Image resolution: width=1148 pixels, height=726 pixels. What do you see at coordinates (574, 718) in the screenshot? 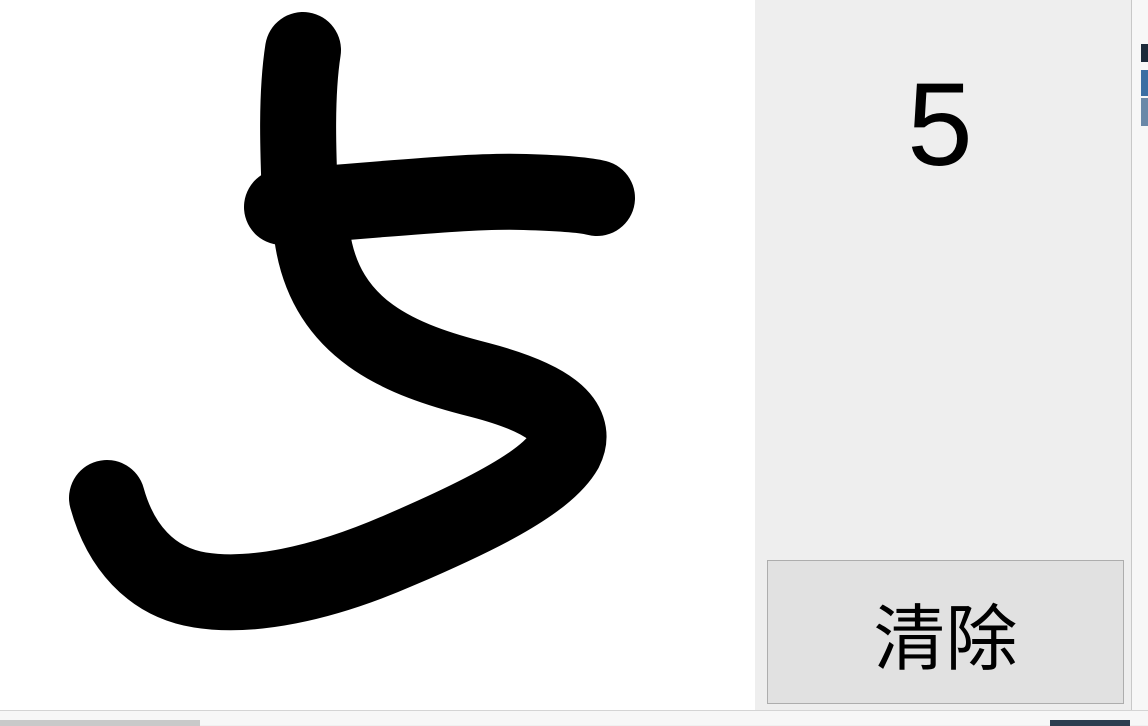
I see `taskbar-edge` at bounding box center [574, 718].